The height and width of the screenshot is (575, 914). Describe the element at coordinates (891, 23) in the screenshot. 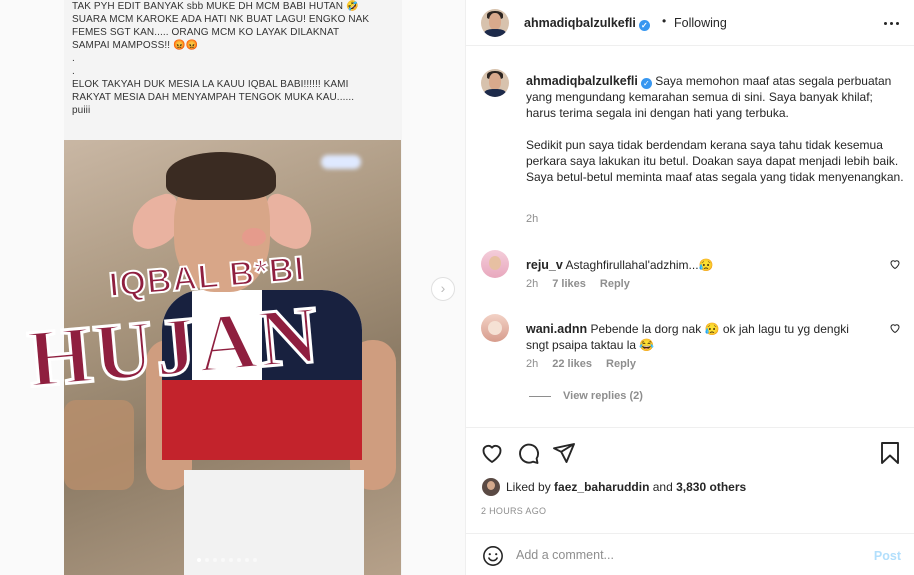

I see `more-options-icon` at that location.